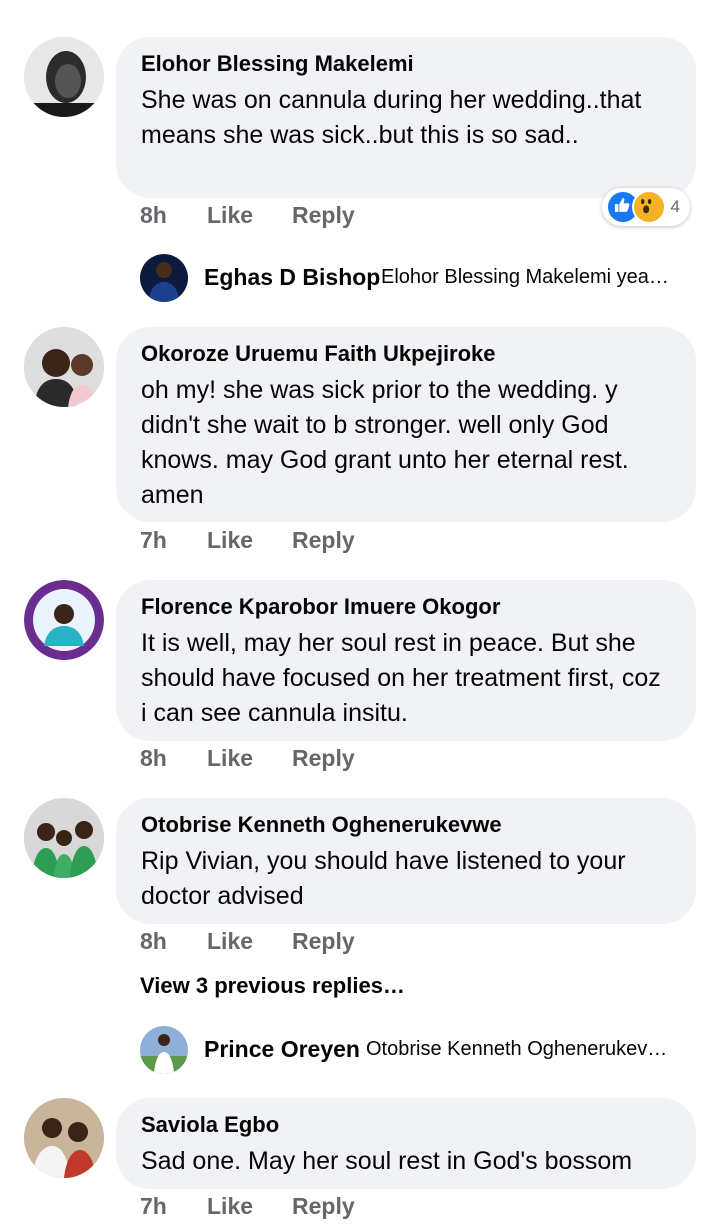 The image size is (720, 1228). I want to click on reaction-summary: 4, so click(645, 207).